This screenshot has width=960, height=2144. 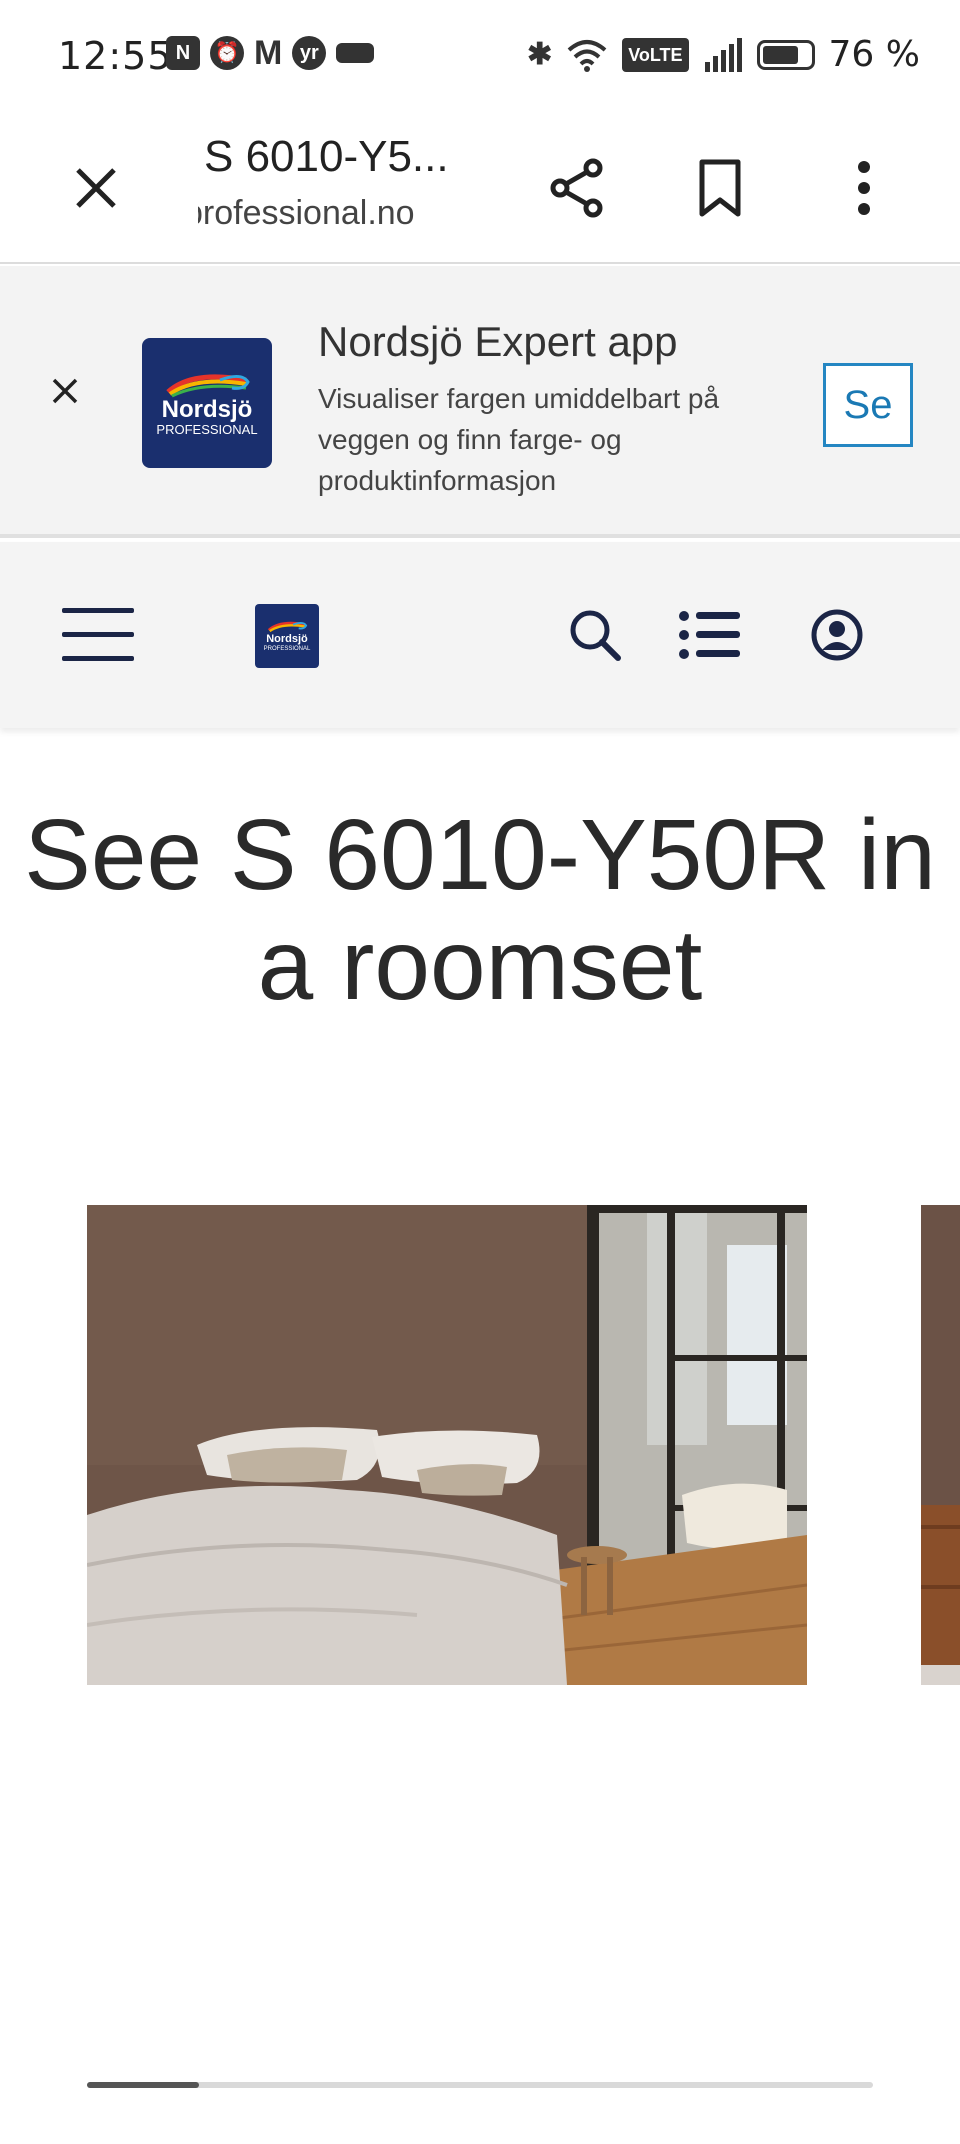 I want to click on roomset-image-second, so click(x=940, y=1445).